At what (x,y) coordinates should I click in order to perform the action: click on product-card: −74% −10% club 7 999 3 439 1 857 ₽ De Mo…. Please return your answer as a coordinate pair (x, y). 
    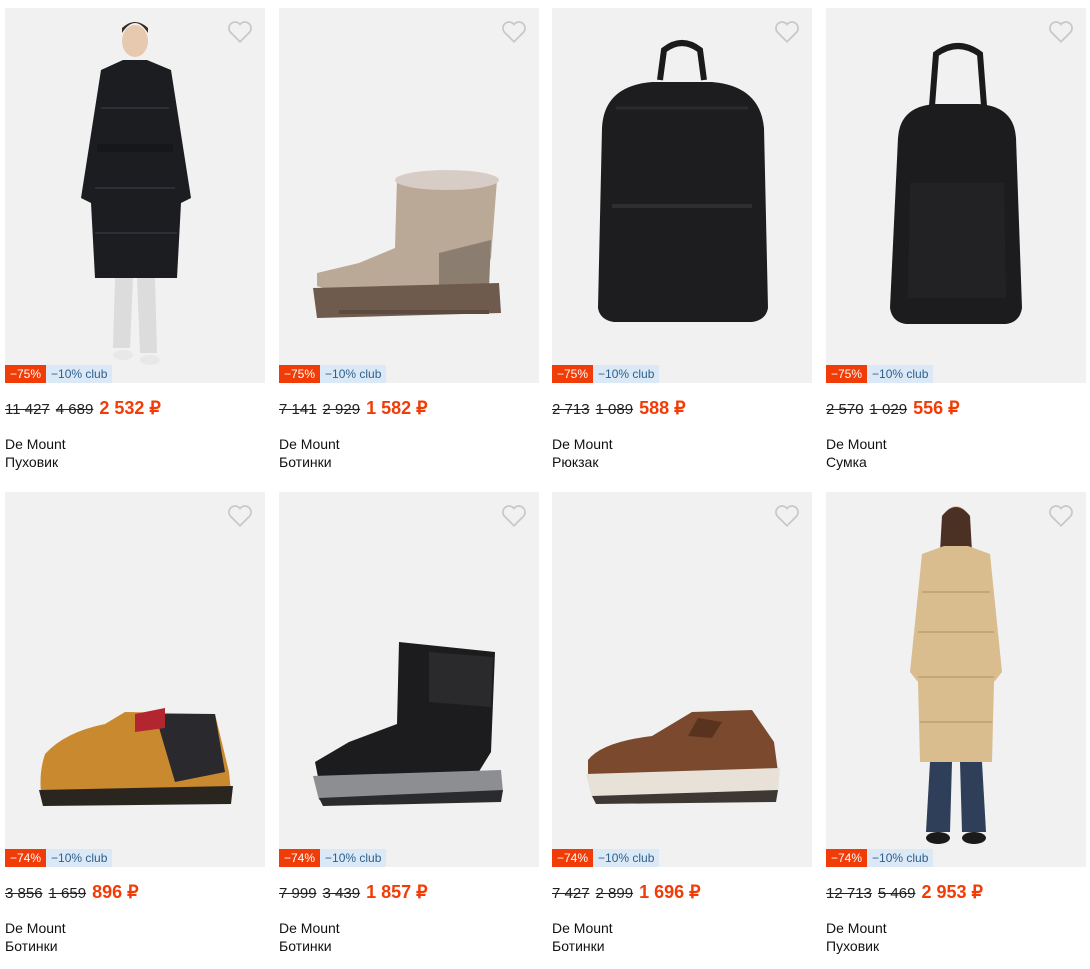
    Looking at the image, I should click on (409, 727).